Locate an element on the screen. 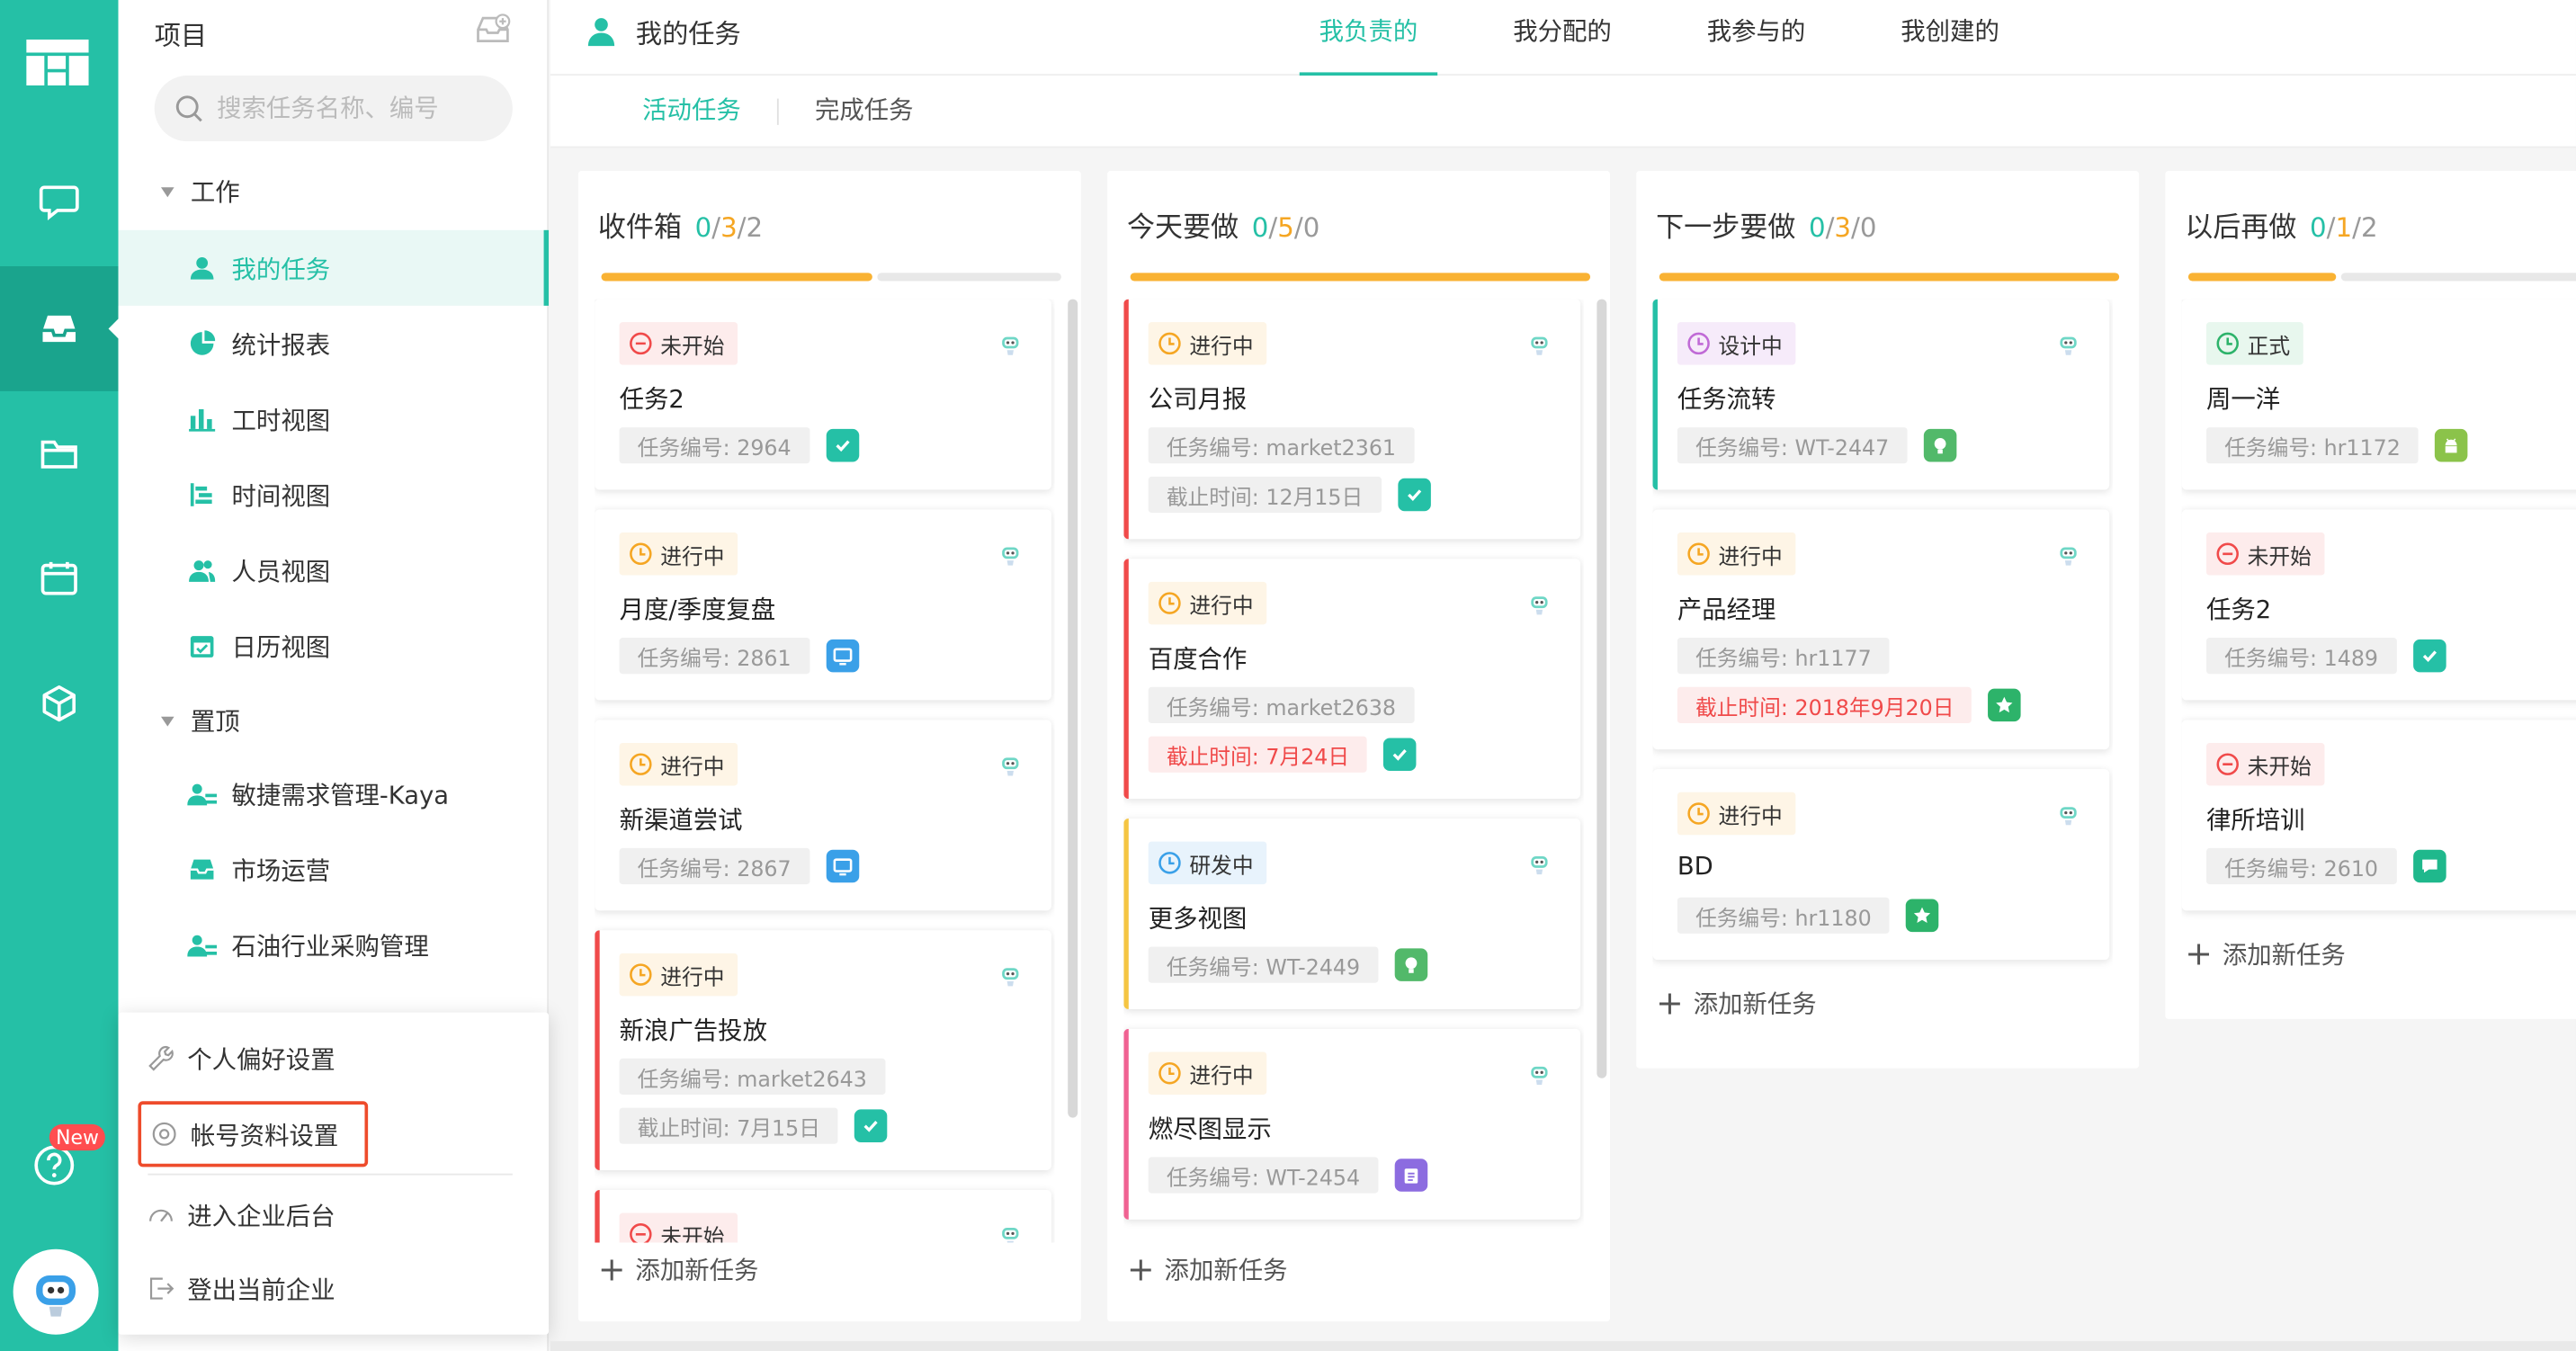 This screenshot has height=1351, width=2576. task-card: 设计中 任务流转 任务编号: WT-2447 is located at coordinates (1881, 395).